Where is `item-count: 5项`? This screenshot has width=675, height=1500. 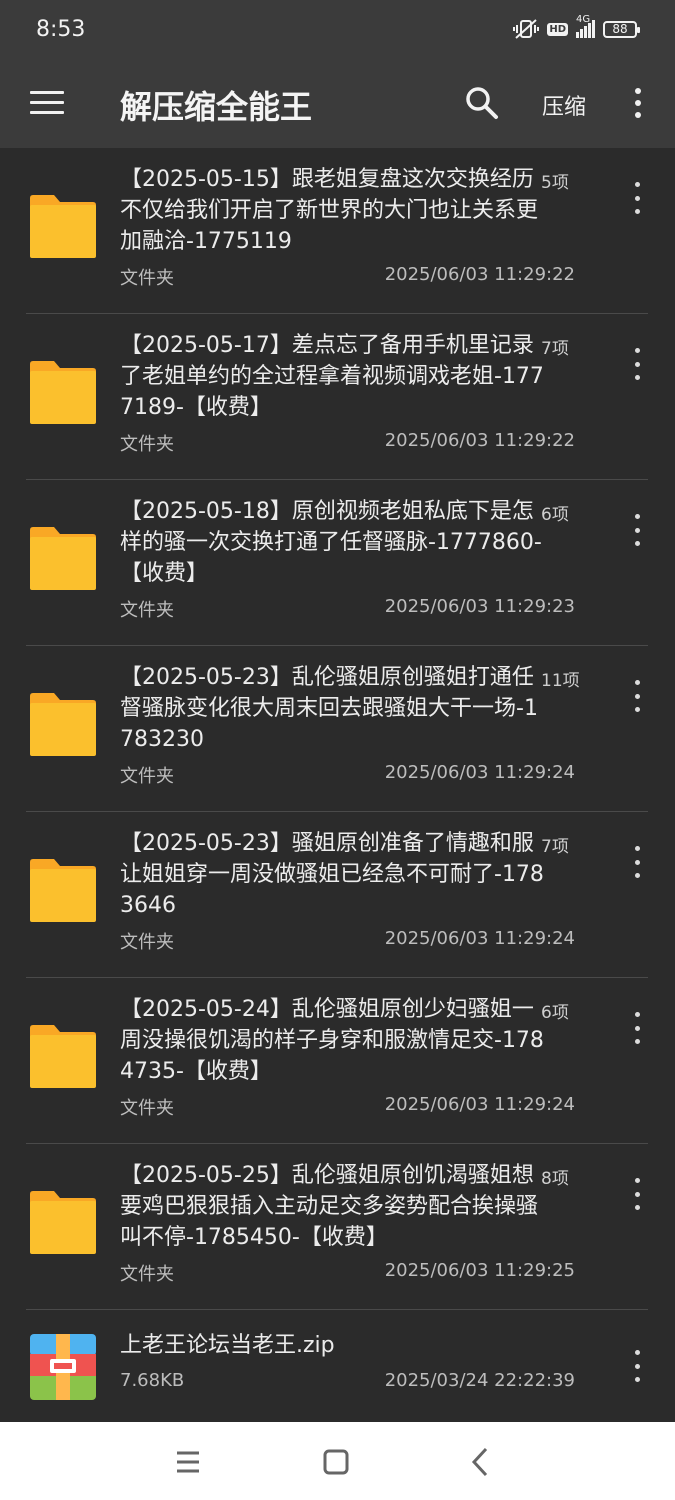
item-count: 5项 is located at coordinates (555, 183).